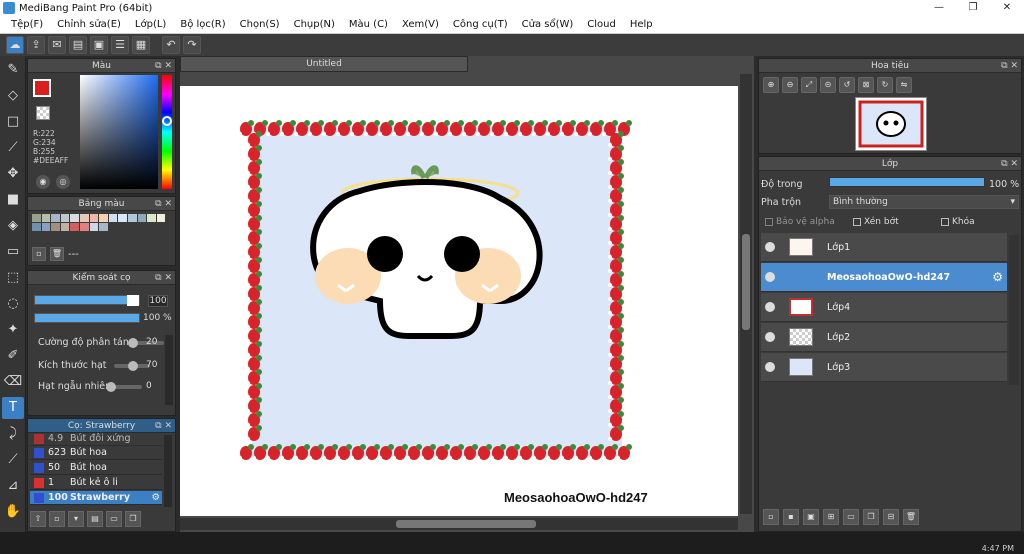 This screenshot has height=554, width=1024. I want to click on rectangle-icon: □, so click(13, 122).